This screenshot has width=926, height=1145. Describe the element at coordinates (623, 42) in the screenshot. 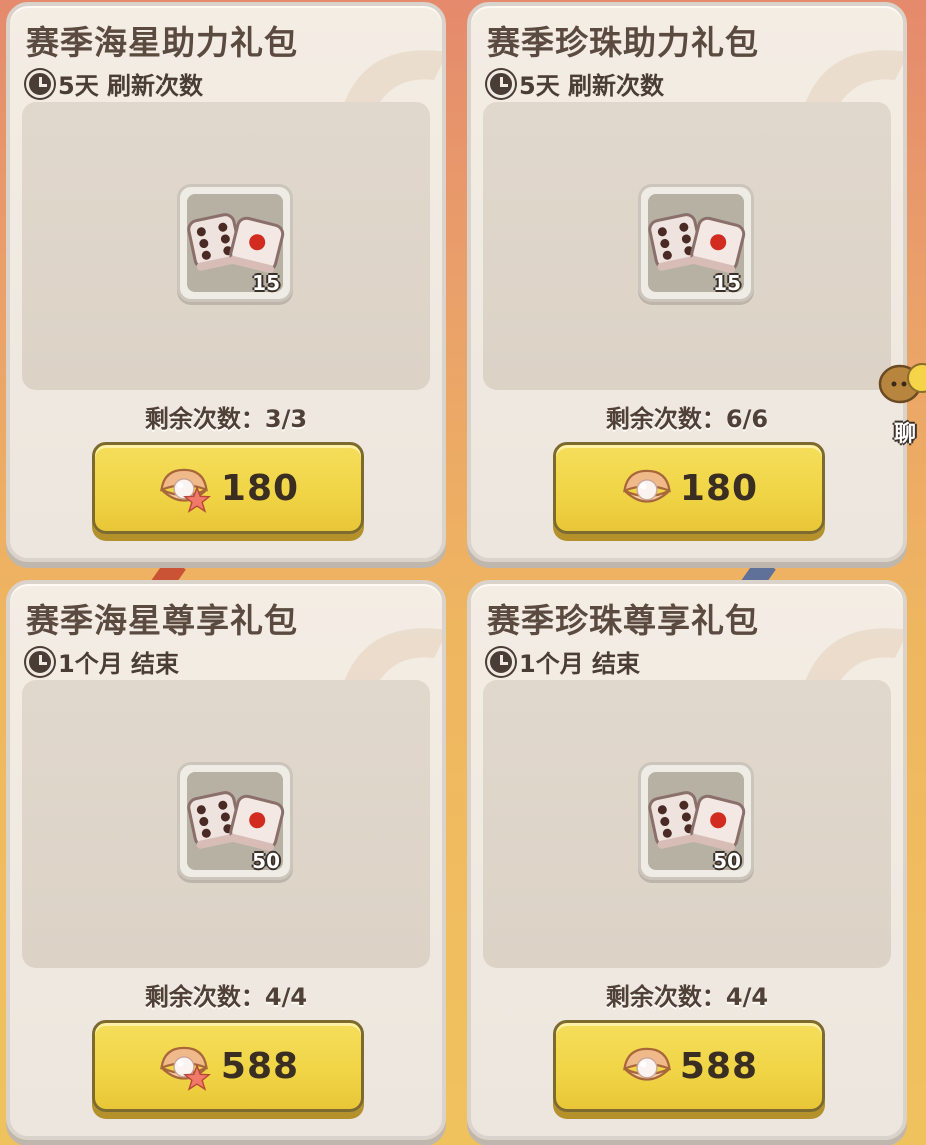

I see `pack-title: 赛季珍珠助力礼包` at that location.